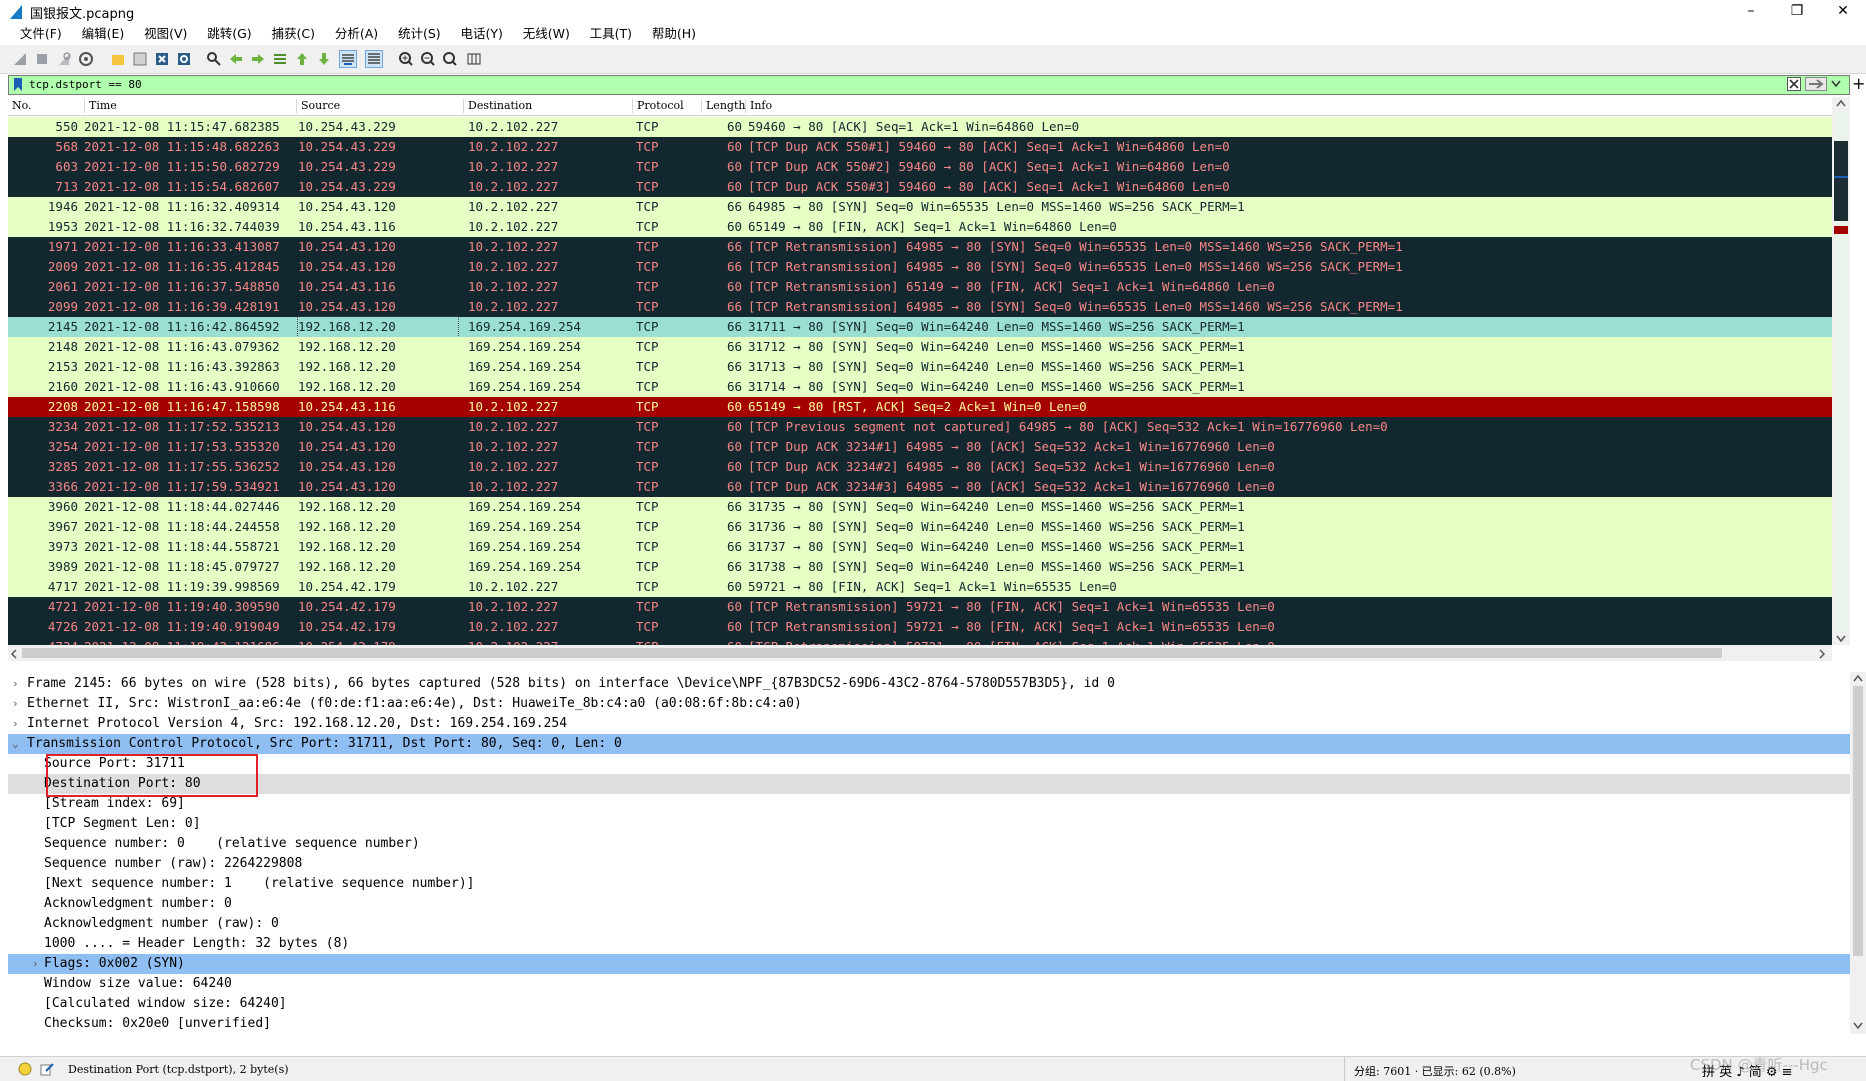 The width and height of the screenshot is (1866, 1081). Describe the element at coordinates (929, 784) in the screenshot. I see `detail-tree-item: Destination Port: 80` at that location.